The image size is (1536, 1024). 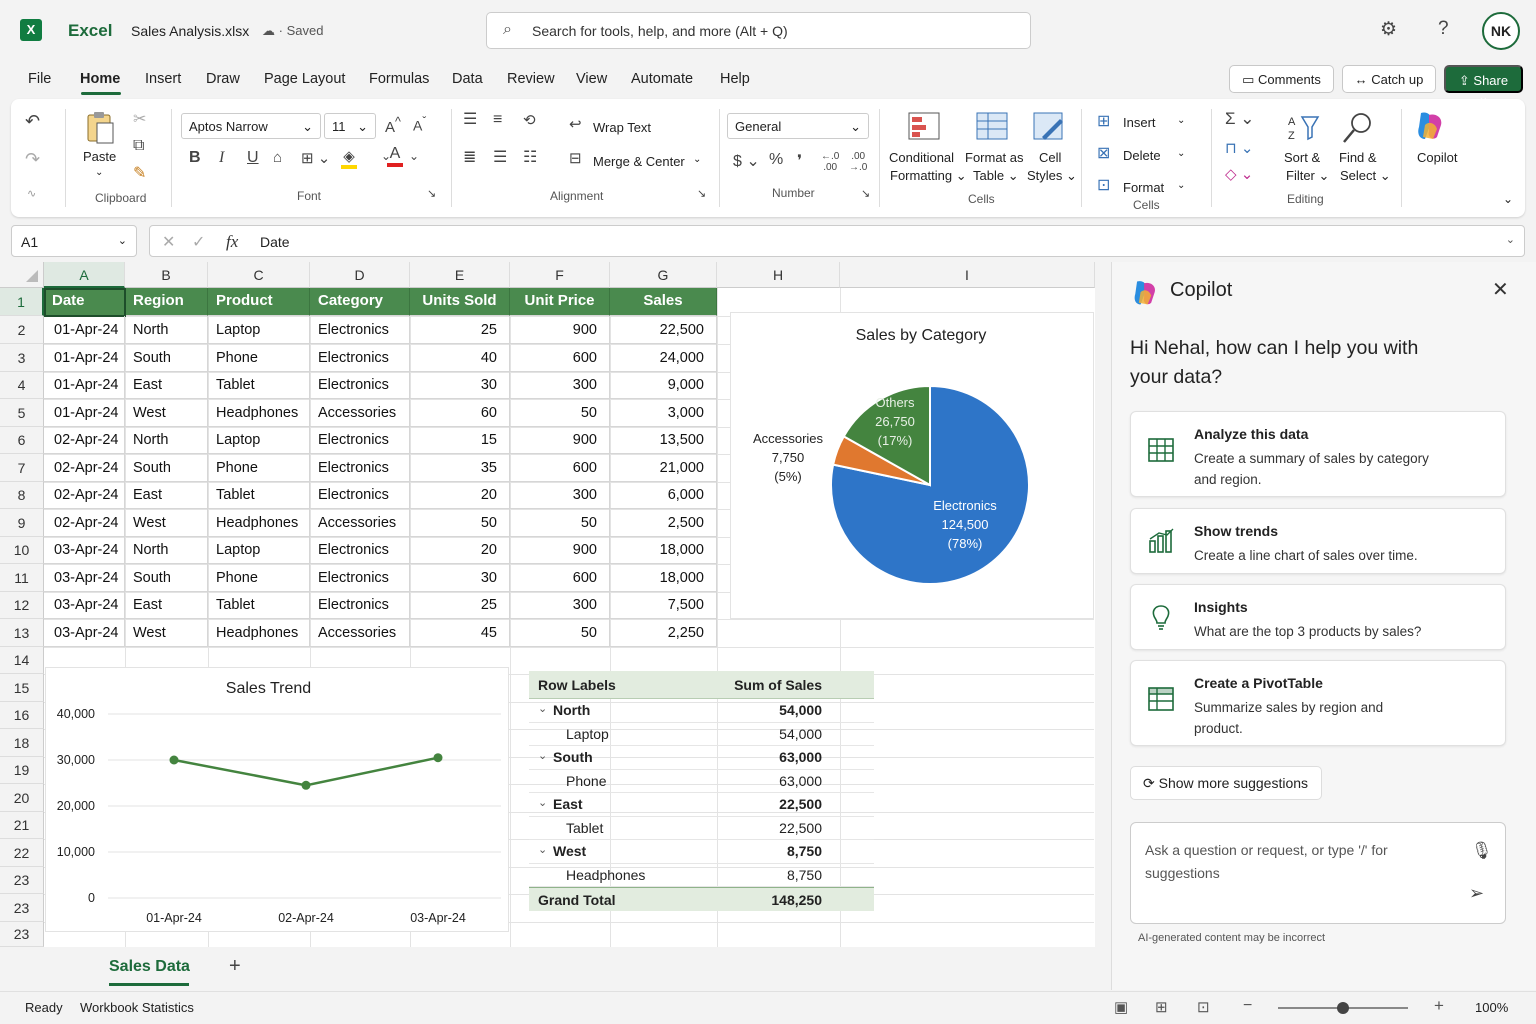 I want to click on menu-review: Review, so click(x=531, y=79).